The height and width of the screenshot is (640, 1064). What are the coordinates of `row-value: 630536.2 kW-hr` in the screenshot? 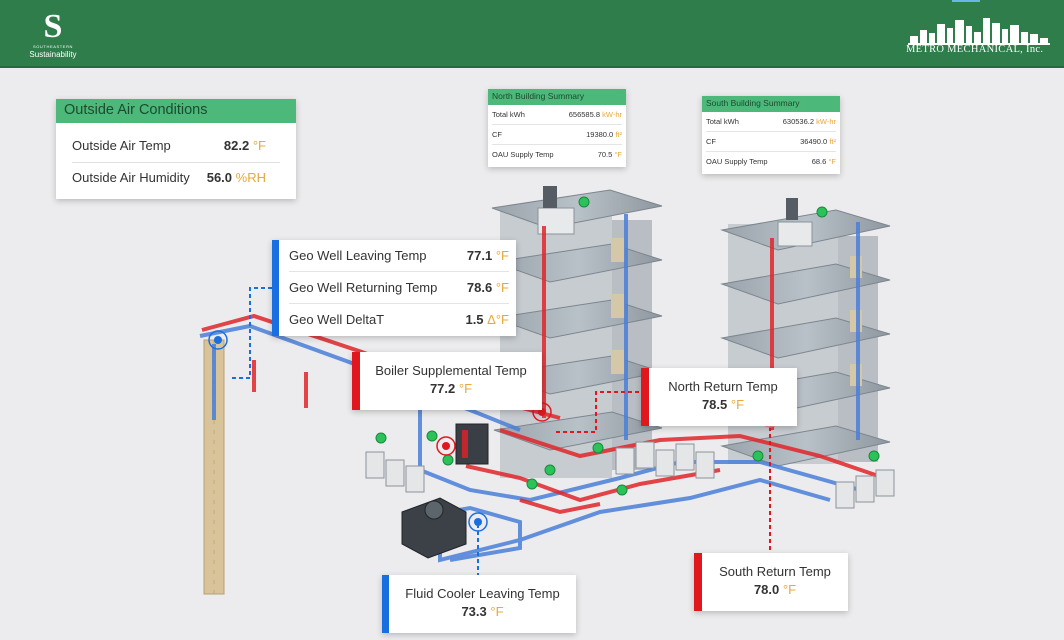 It's located at (809, 121).